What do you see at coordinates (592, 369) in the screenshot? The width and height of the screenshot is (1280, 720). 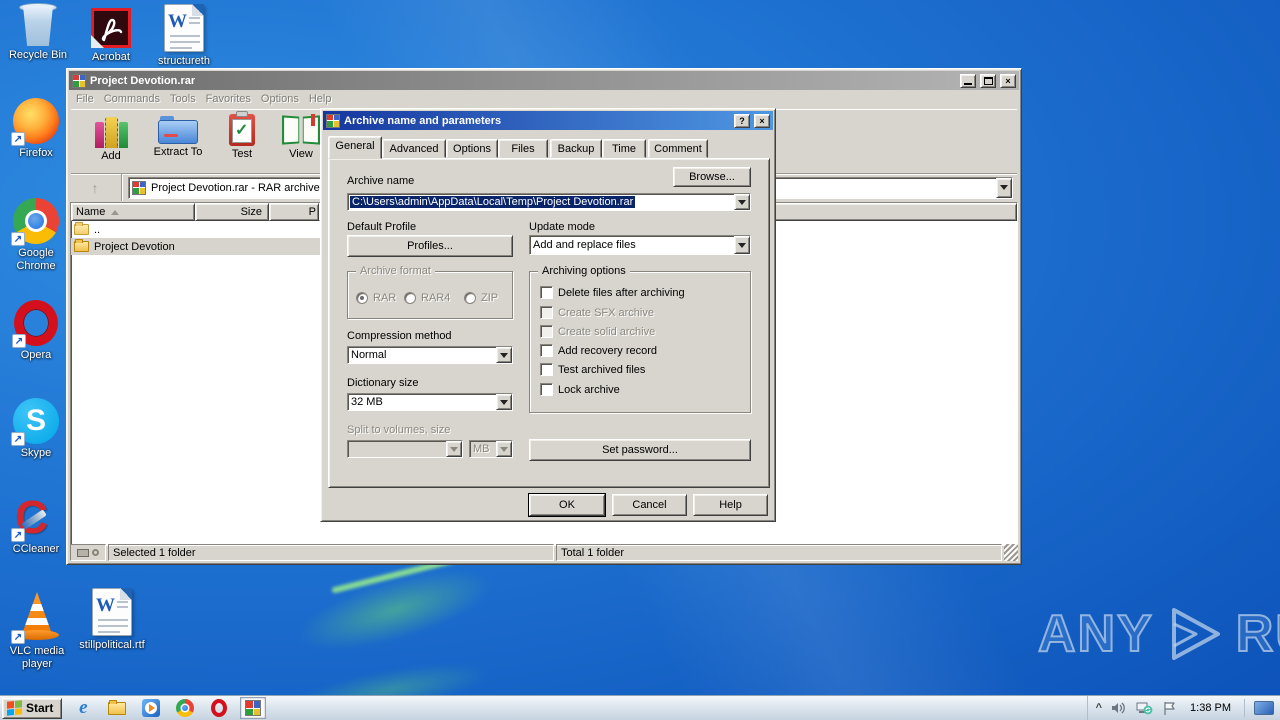 I see `checkbox-test-archived-files: Test archived files` at bounding box center [592, 369].